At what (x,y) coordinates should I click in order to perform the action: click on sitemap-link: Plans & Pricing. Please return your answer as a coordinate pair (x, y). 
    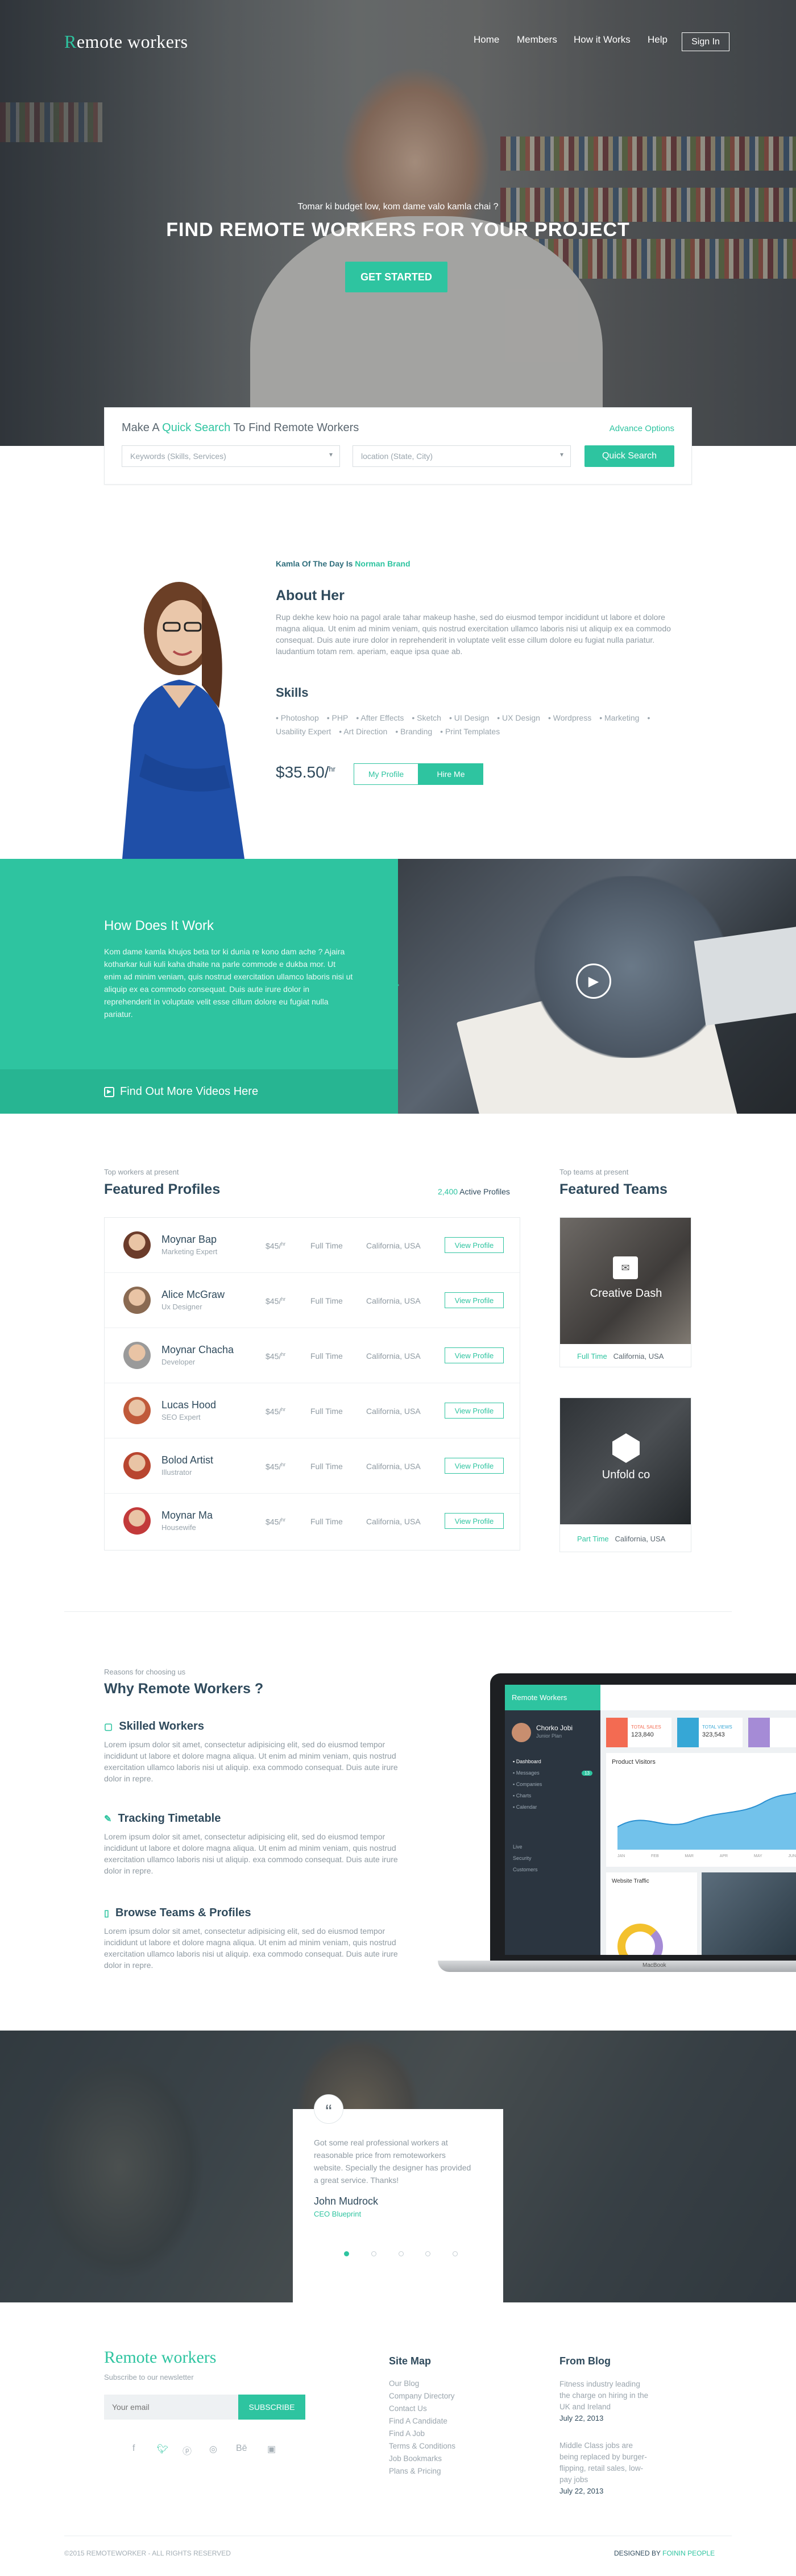
    Looking at the image, I should click on (457, 2471).